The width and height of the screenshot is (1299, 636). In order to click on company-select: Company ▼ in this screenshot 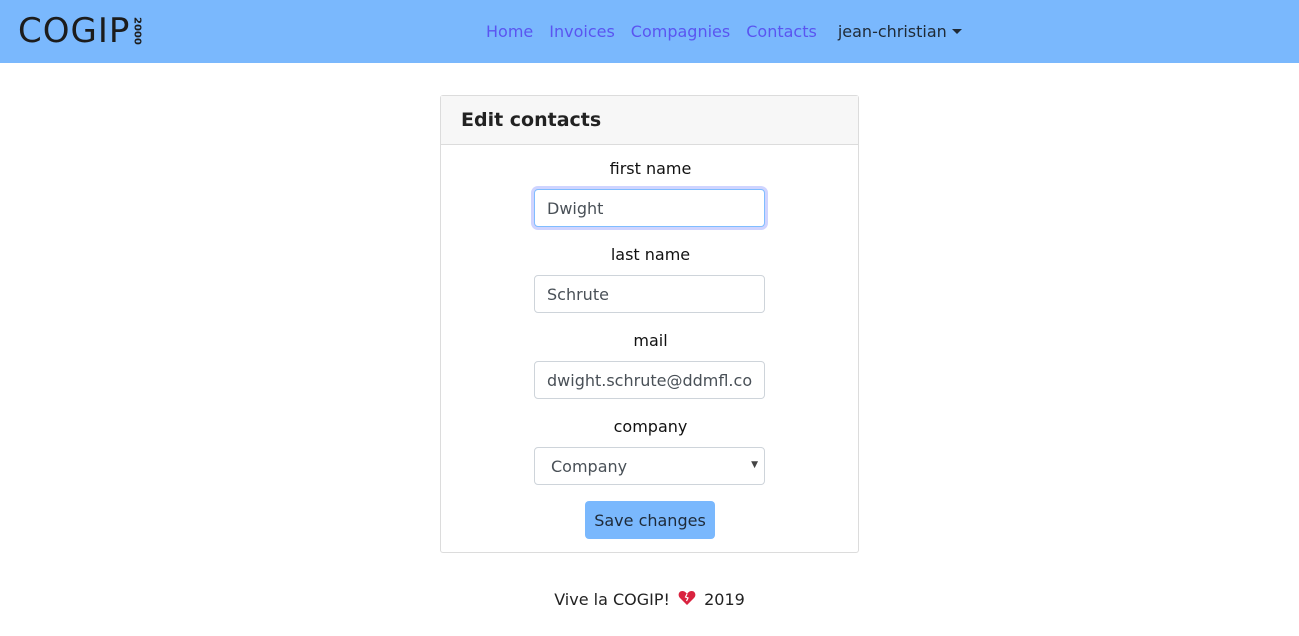, I will do `click(649, 466)`.